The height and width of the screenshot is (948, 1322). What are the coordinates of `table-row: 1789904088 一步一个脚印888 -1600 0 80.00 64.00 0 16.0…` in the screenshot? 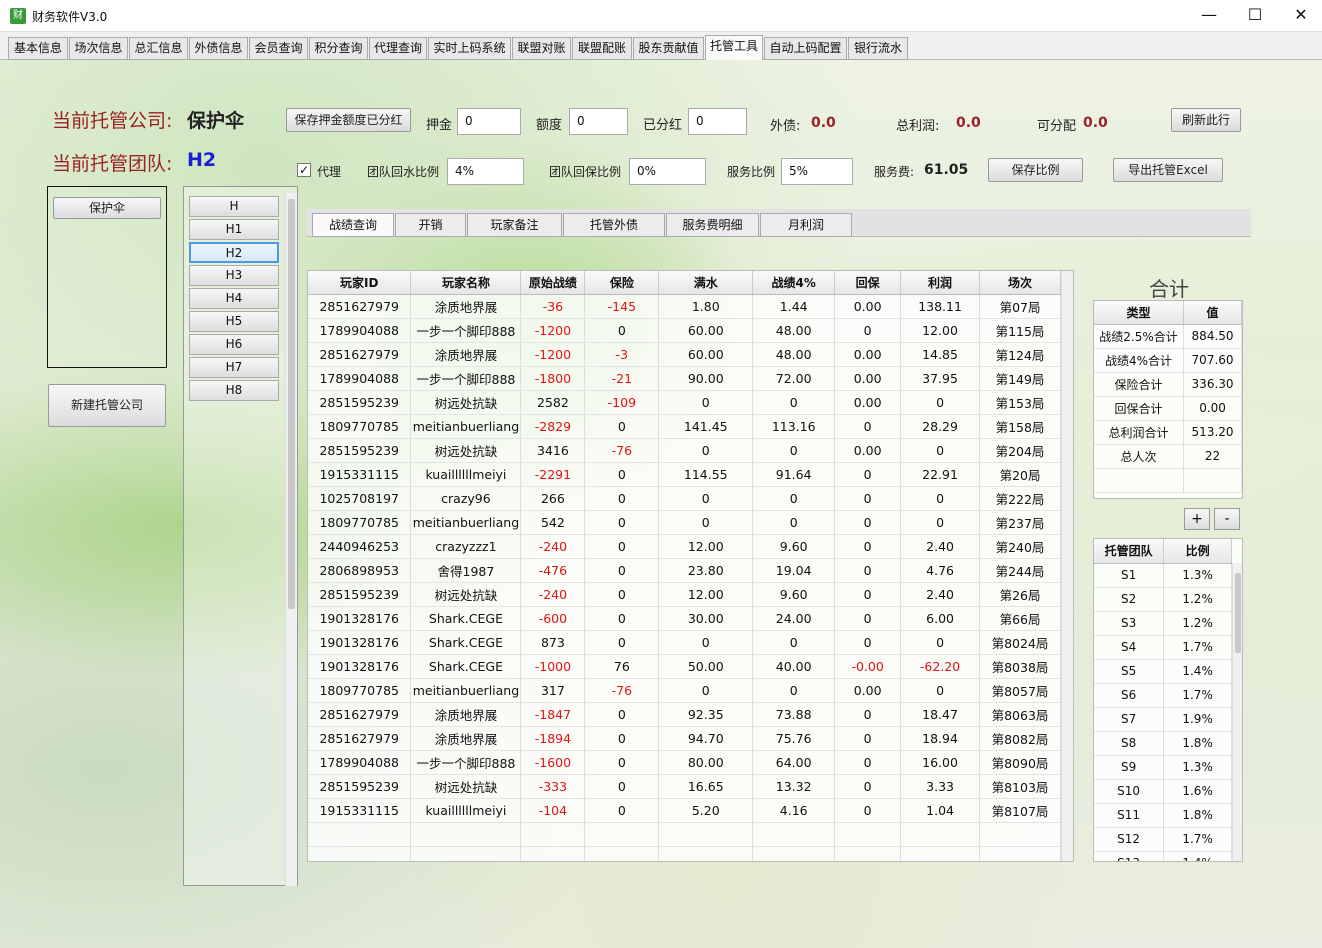 It's located at (684, 762).